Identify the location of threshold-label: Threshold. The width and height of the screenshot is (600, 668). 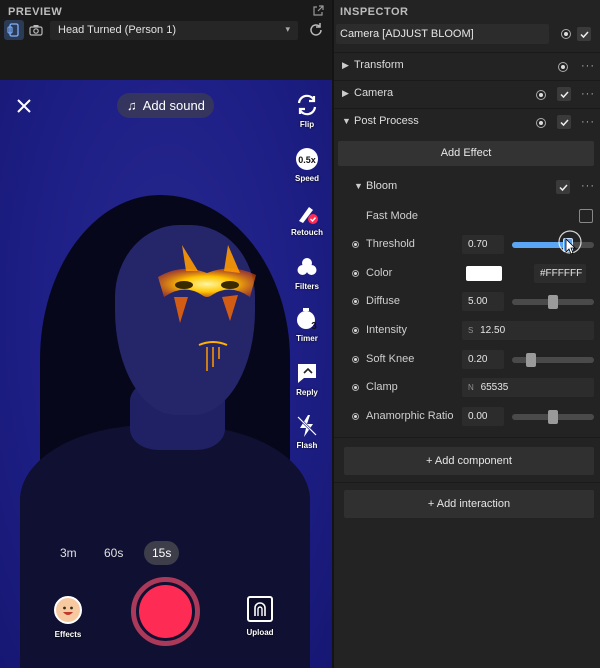
(390, 244).